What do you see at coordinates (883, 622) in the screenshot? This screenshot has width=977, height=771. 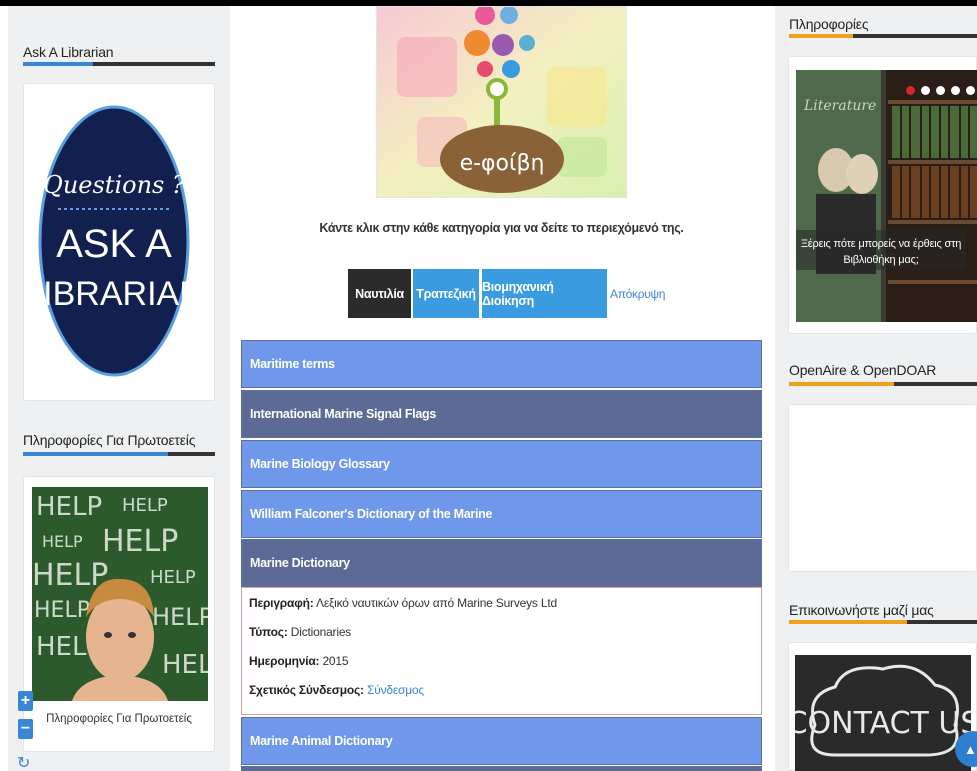 I see `contact-title-bar` at bounding box center [883, 622].